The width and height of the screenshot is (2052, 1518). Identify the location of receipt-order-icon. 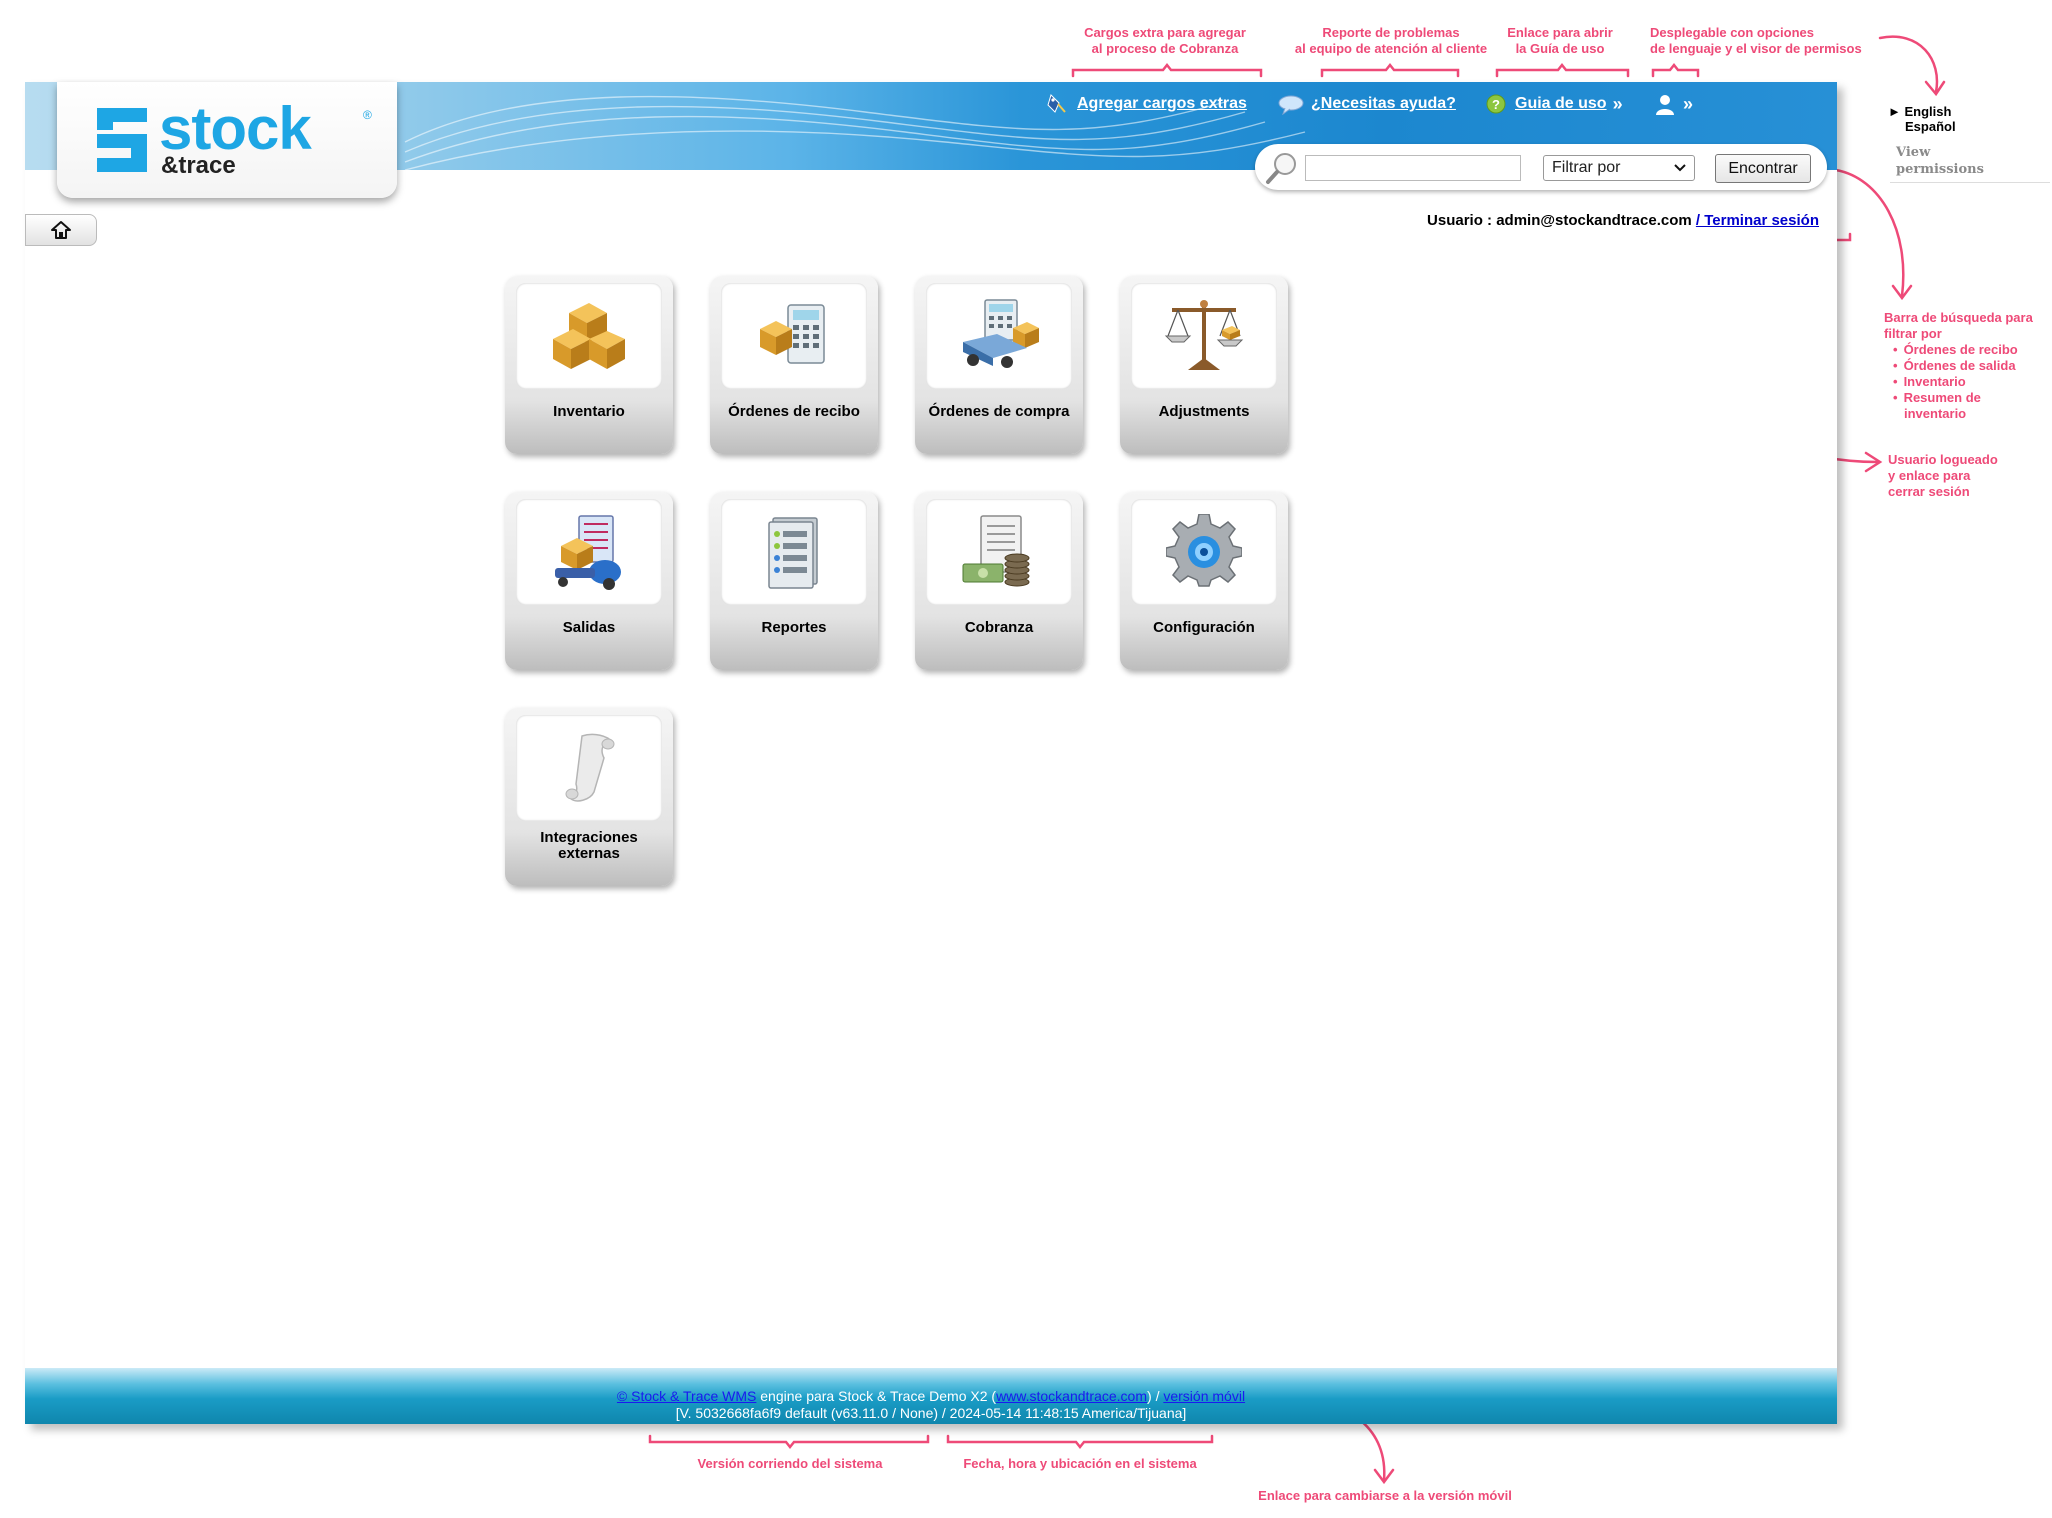
(792, 334).